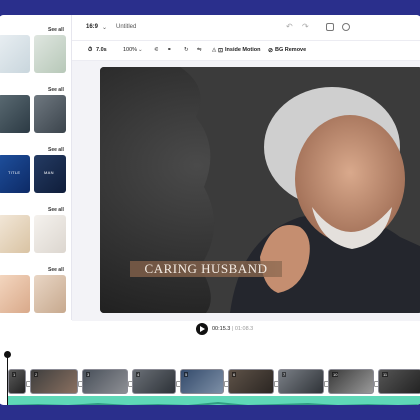 This screenshot has height=420, width=420. Describe the element at coordinates (88, 374) in the screenshot. I see `clip-number: 3` at that location.